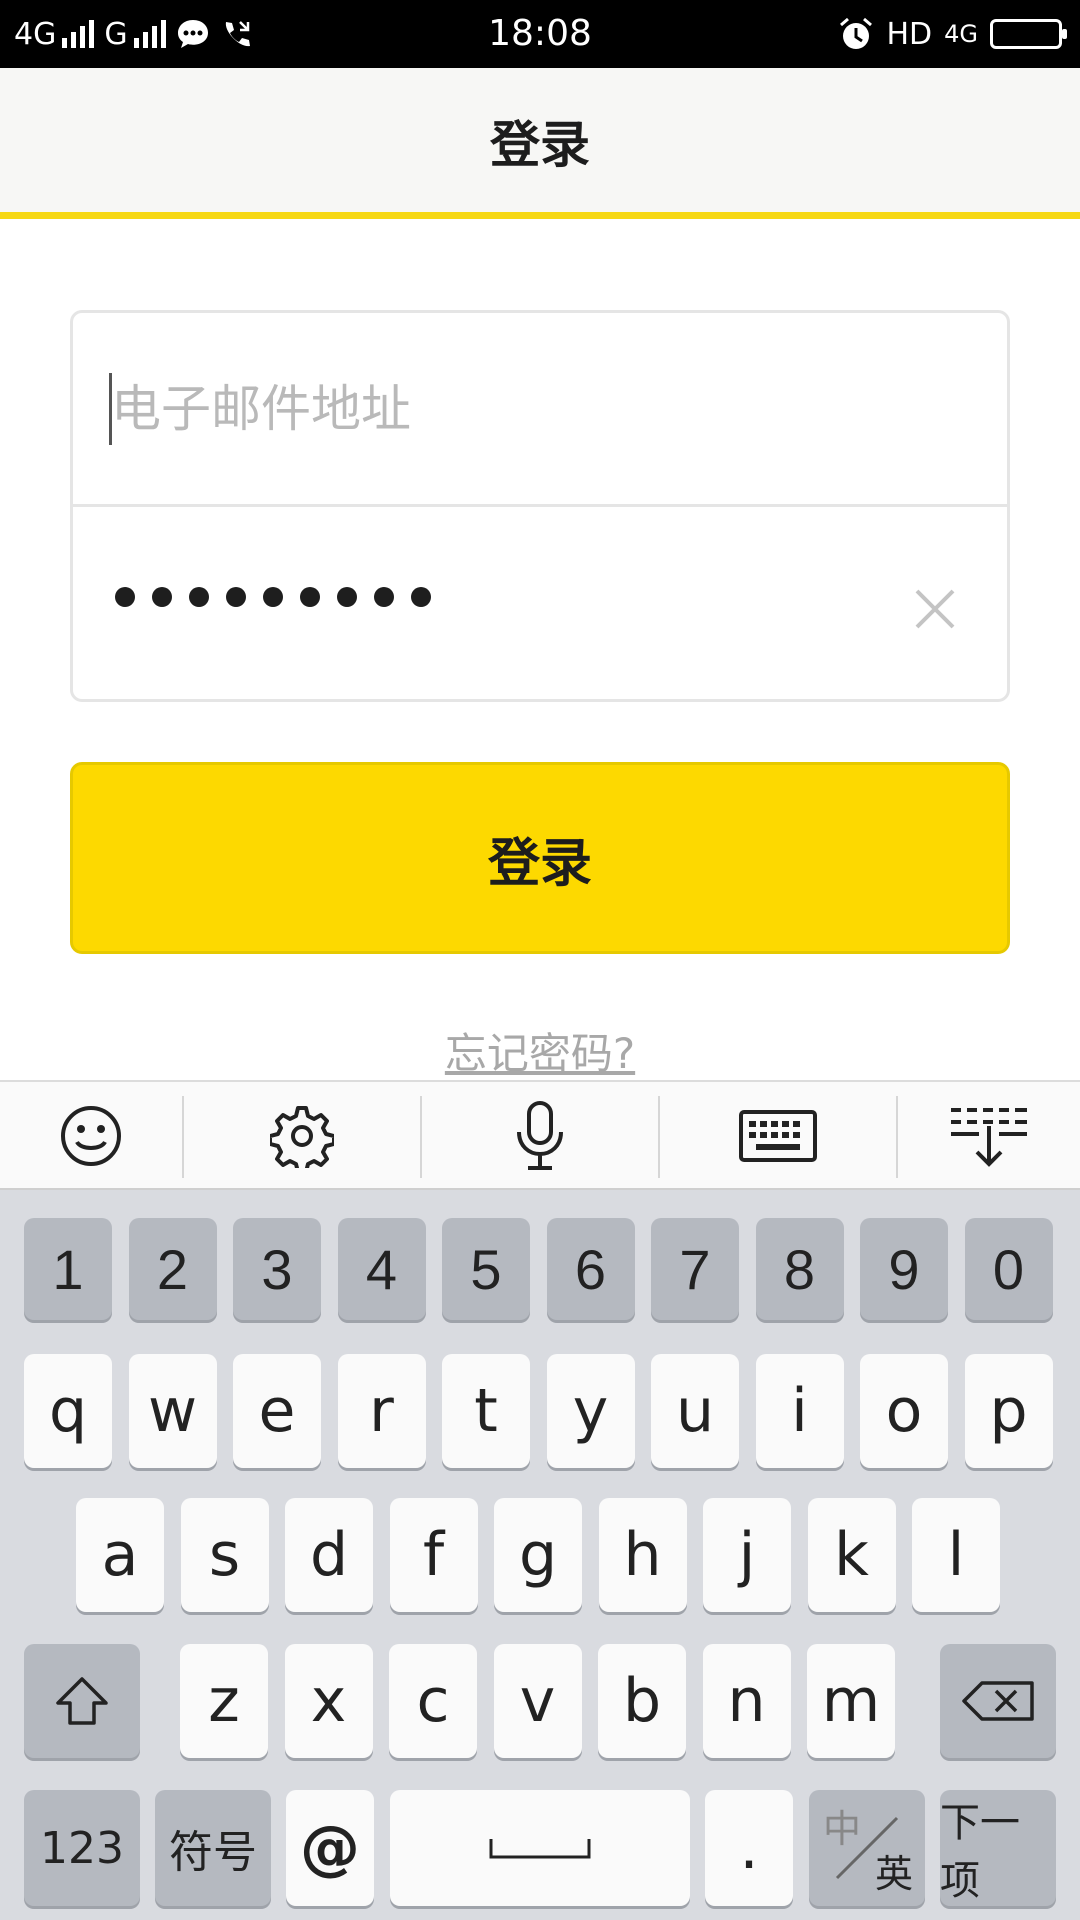 The image size is (1080, 1920). What do you see at coordinates (851, 1555) in the screenshot?
I see `key-k: k` at bounding box center [851, 1555].